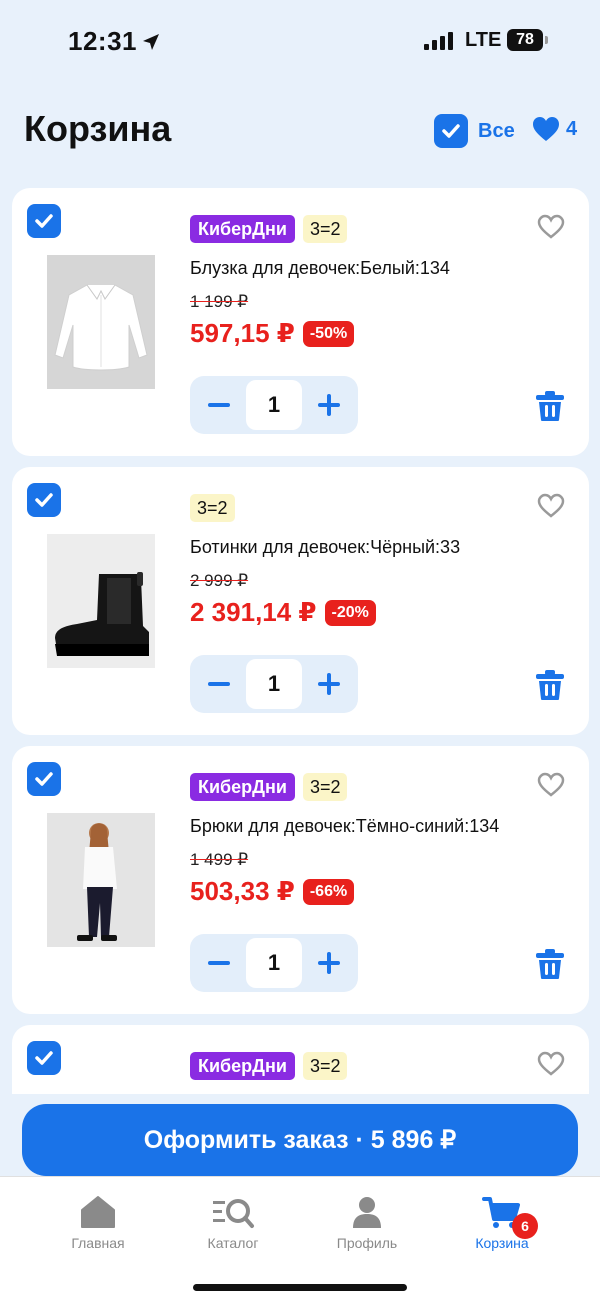 Image resolution: width=600 pixels, height=1300 pixels. I want to click on product-name: Ботинки для девочек:Чёрный:33, so click(325, 547).